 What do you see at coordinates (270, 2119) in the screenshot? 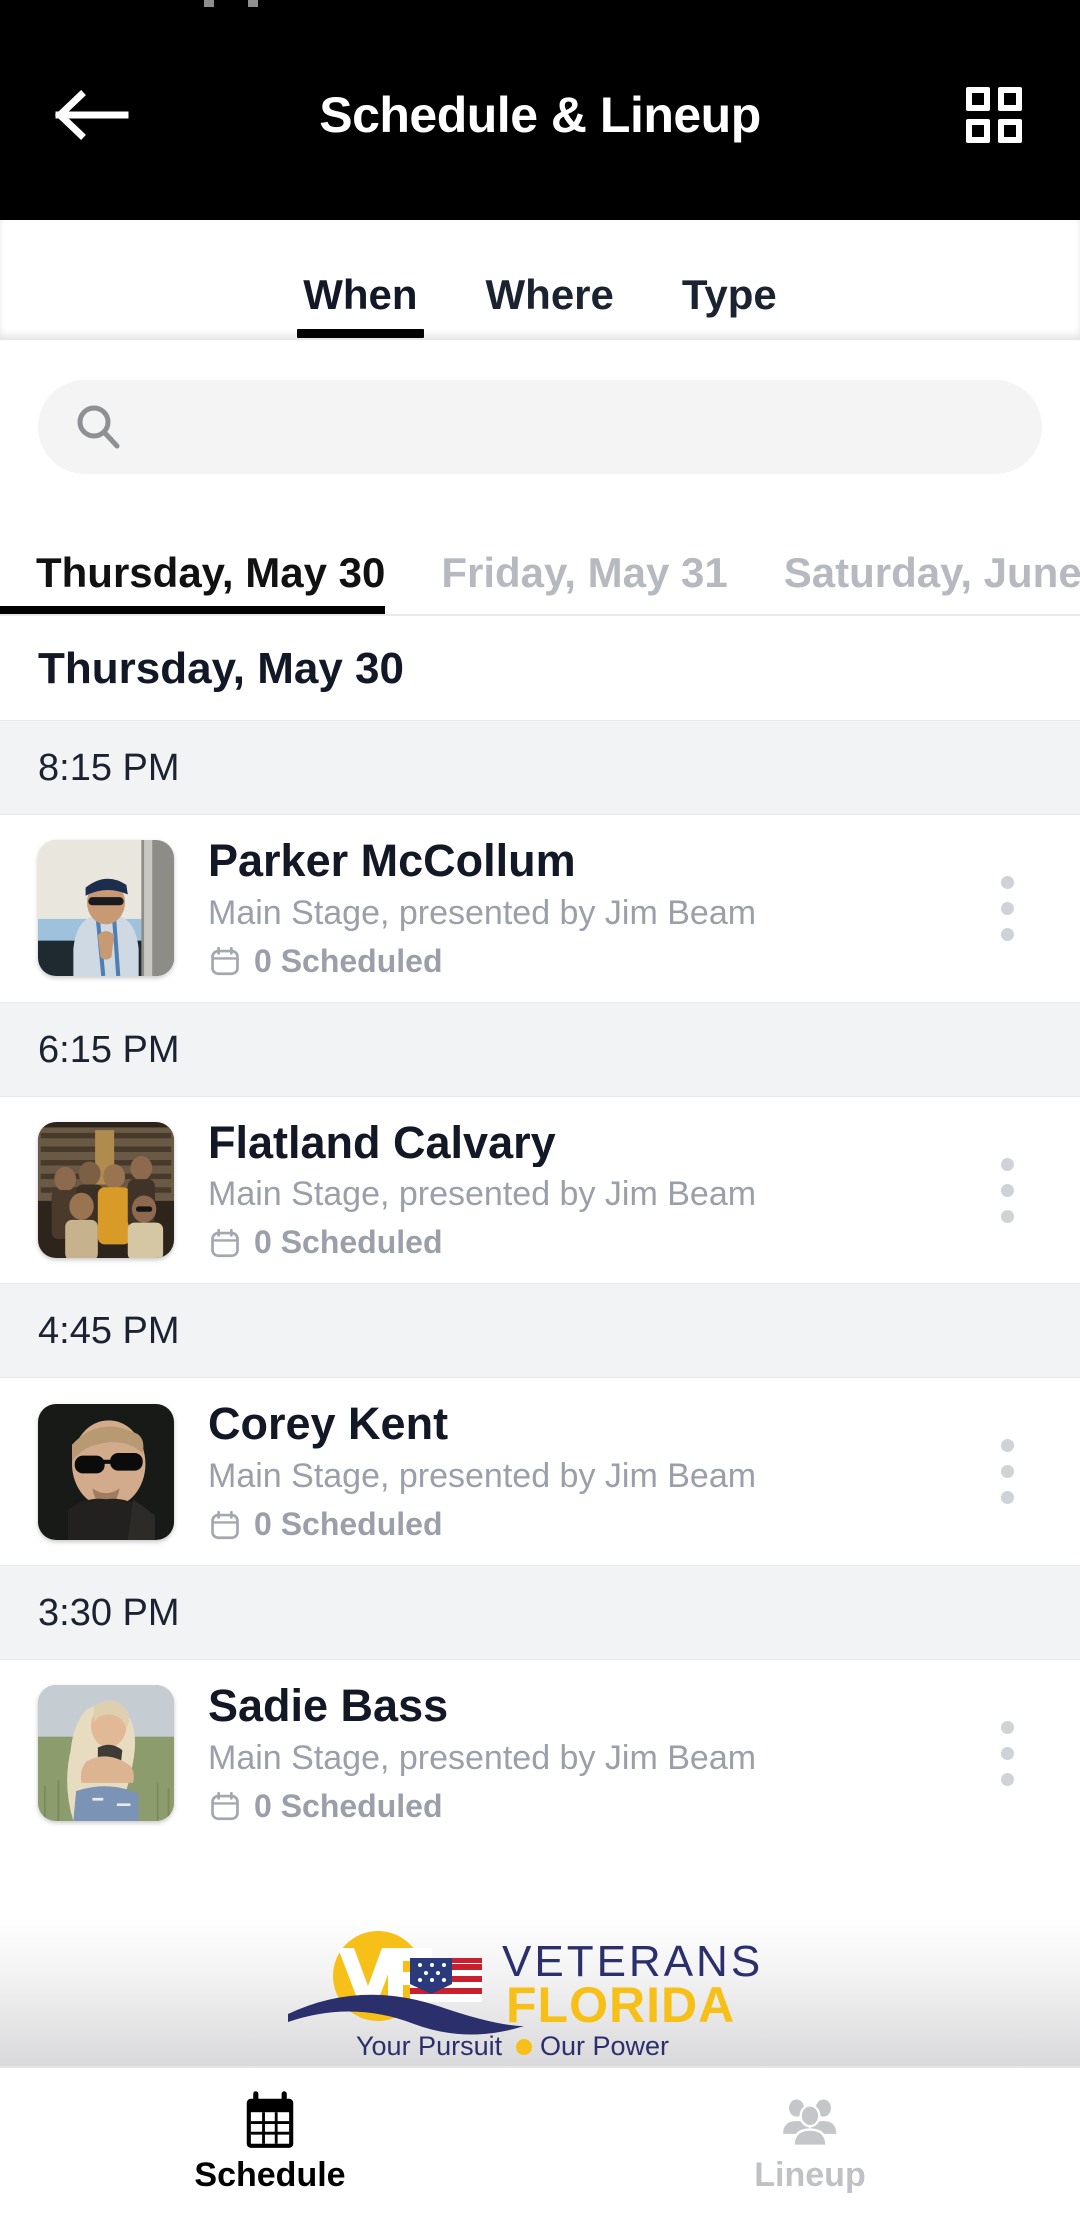
I see `calendar-grid-icon` at bounding box center [270, 2119].